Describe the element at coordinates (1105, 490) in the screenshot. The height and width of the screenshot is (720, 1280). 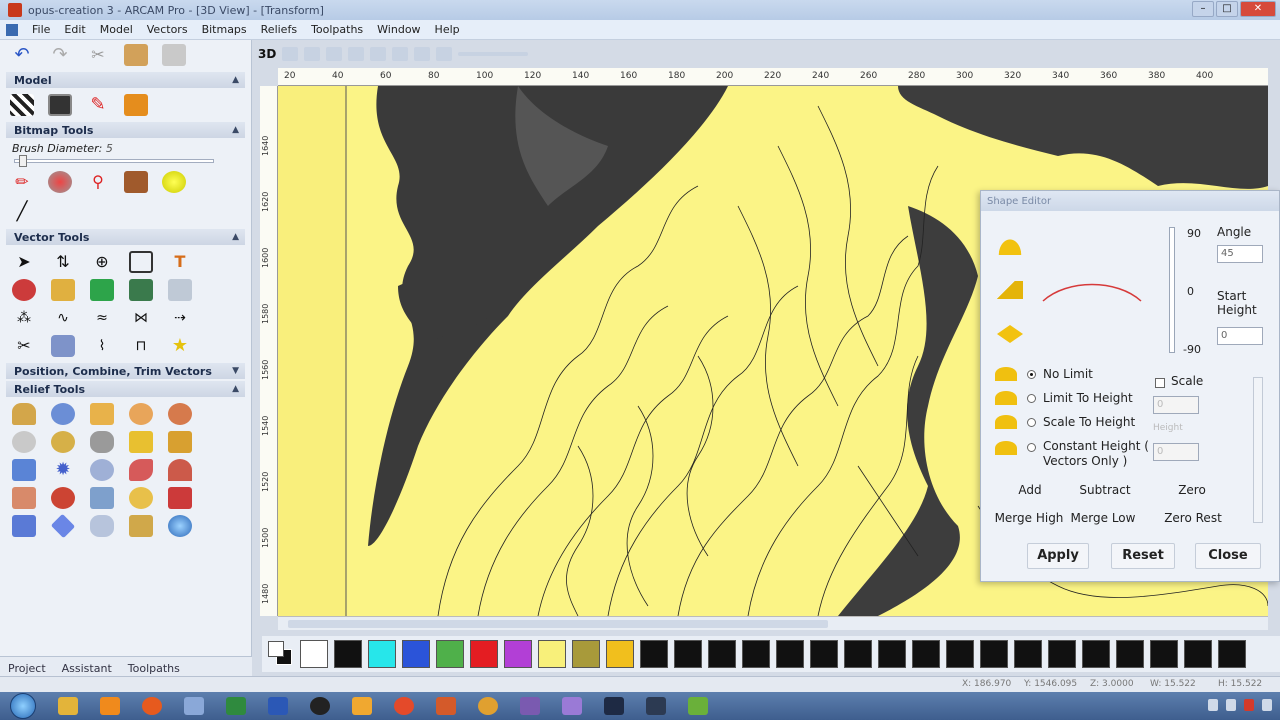
I see `subtract-button: Subtract` at that location.